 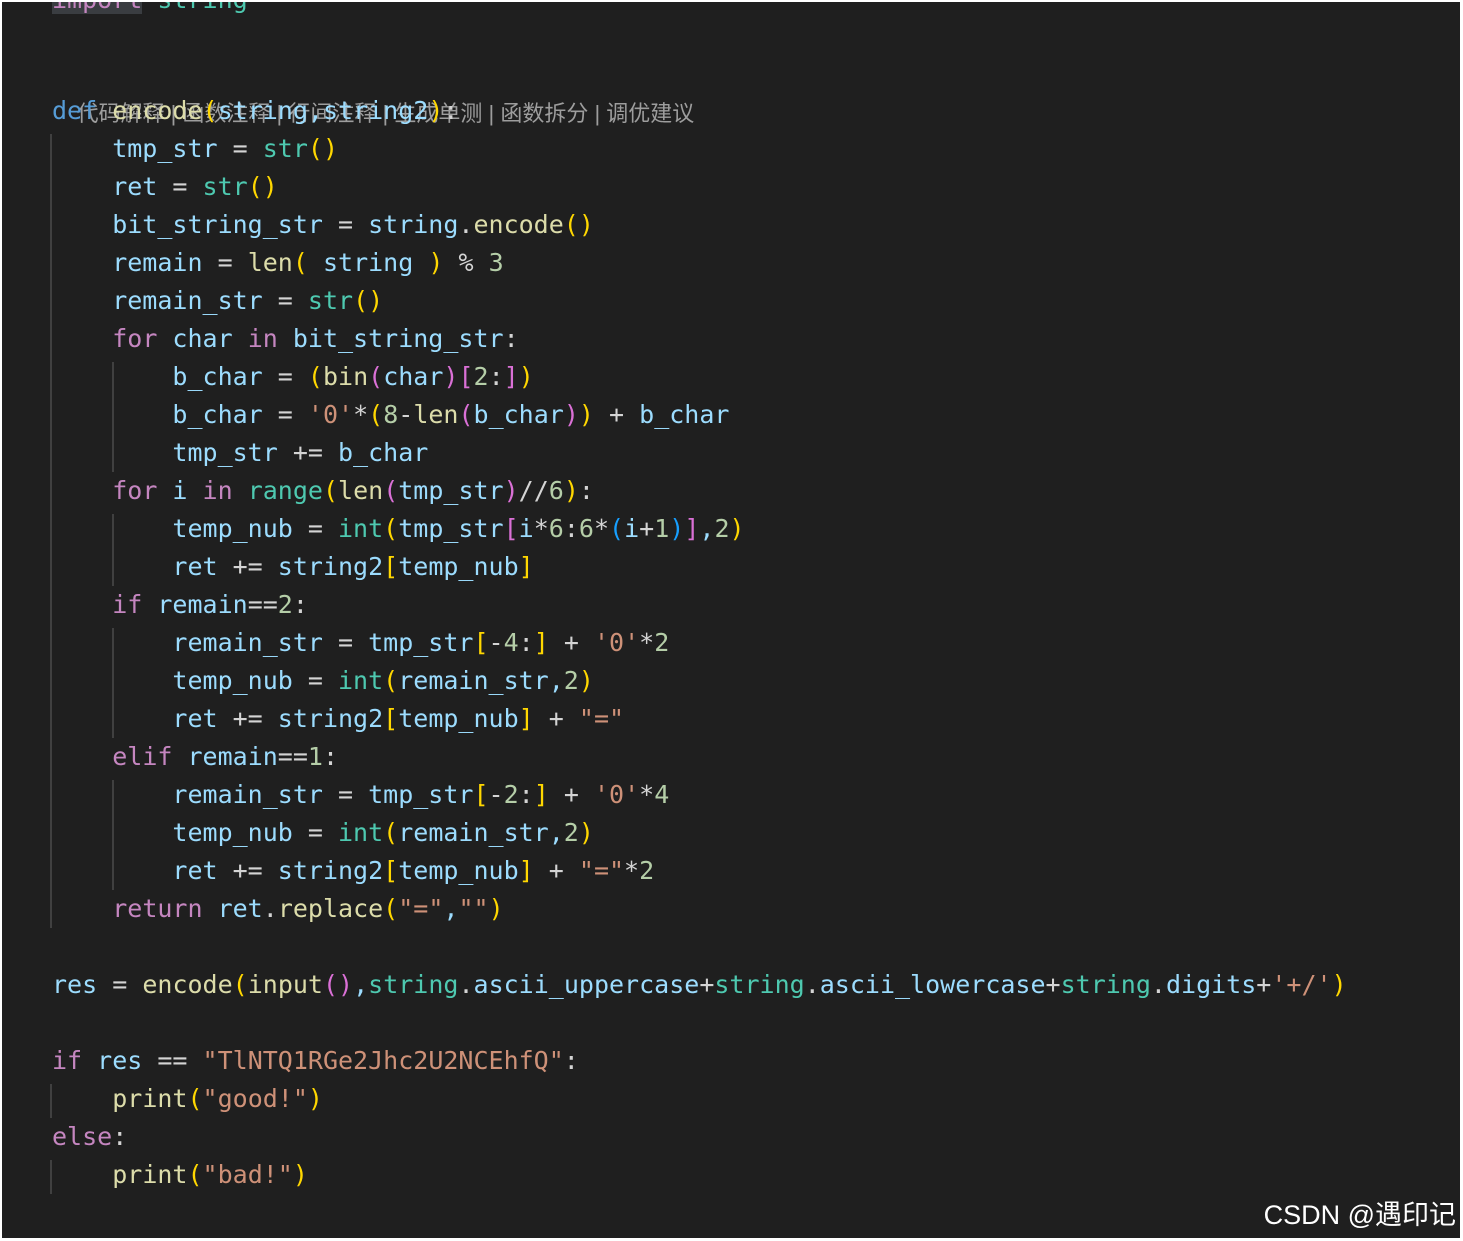 What do you see at coordinates (544, 113) in the screenshot?
I see `codelens-split-function: 函数拆分` at bounding box center [544, 113].